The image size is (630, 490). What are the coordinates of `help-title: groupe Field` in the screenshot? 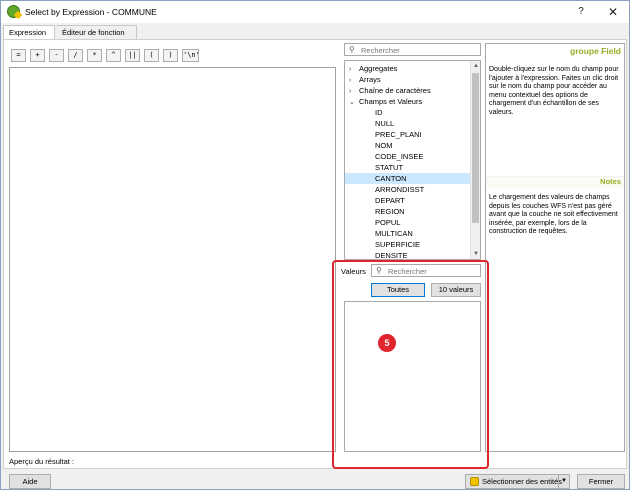 It's located at (595, 51).